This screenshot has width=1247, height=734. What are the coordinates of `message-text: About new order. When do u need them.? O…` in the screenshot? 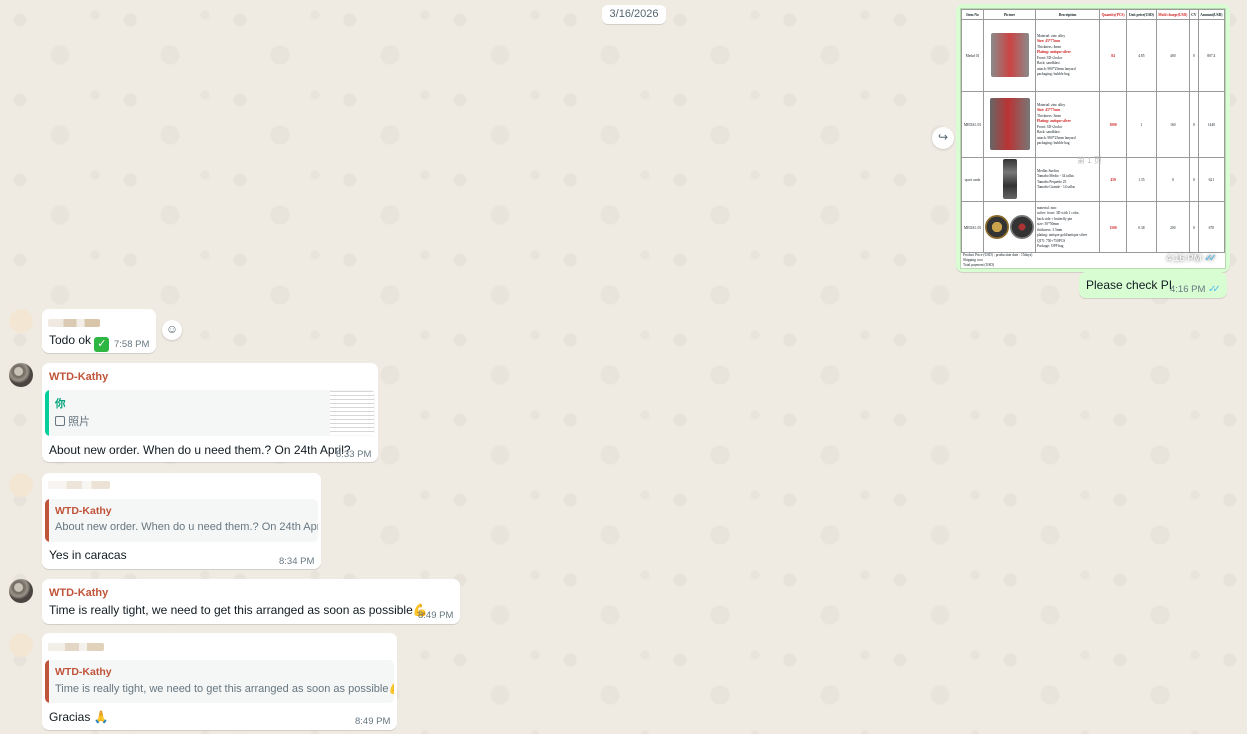 It's located at (200, 450).